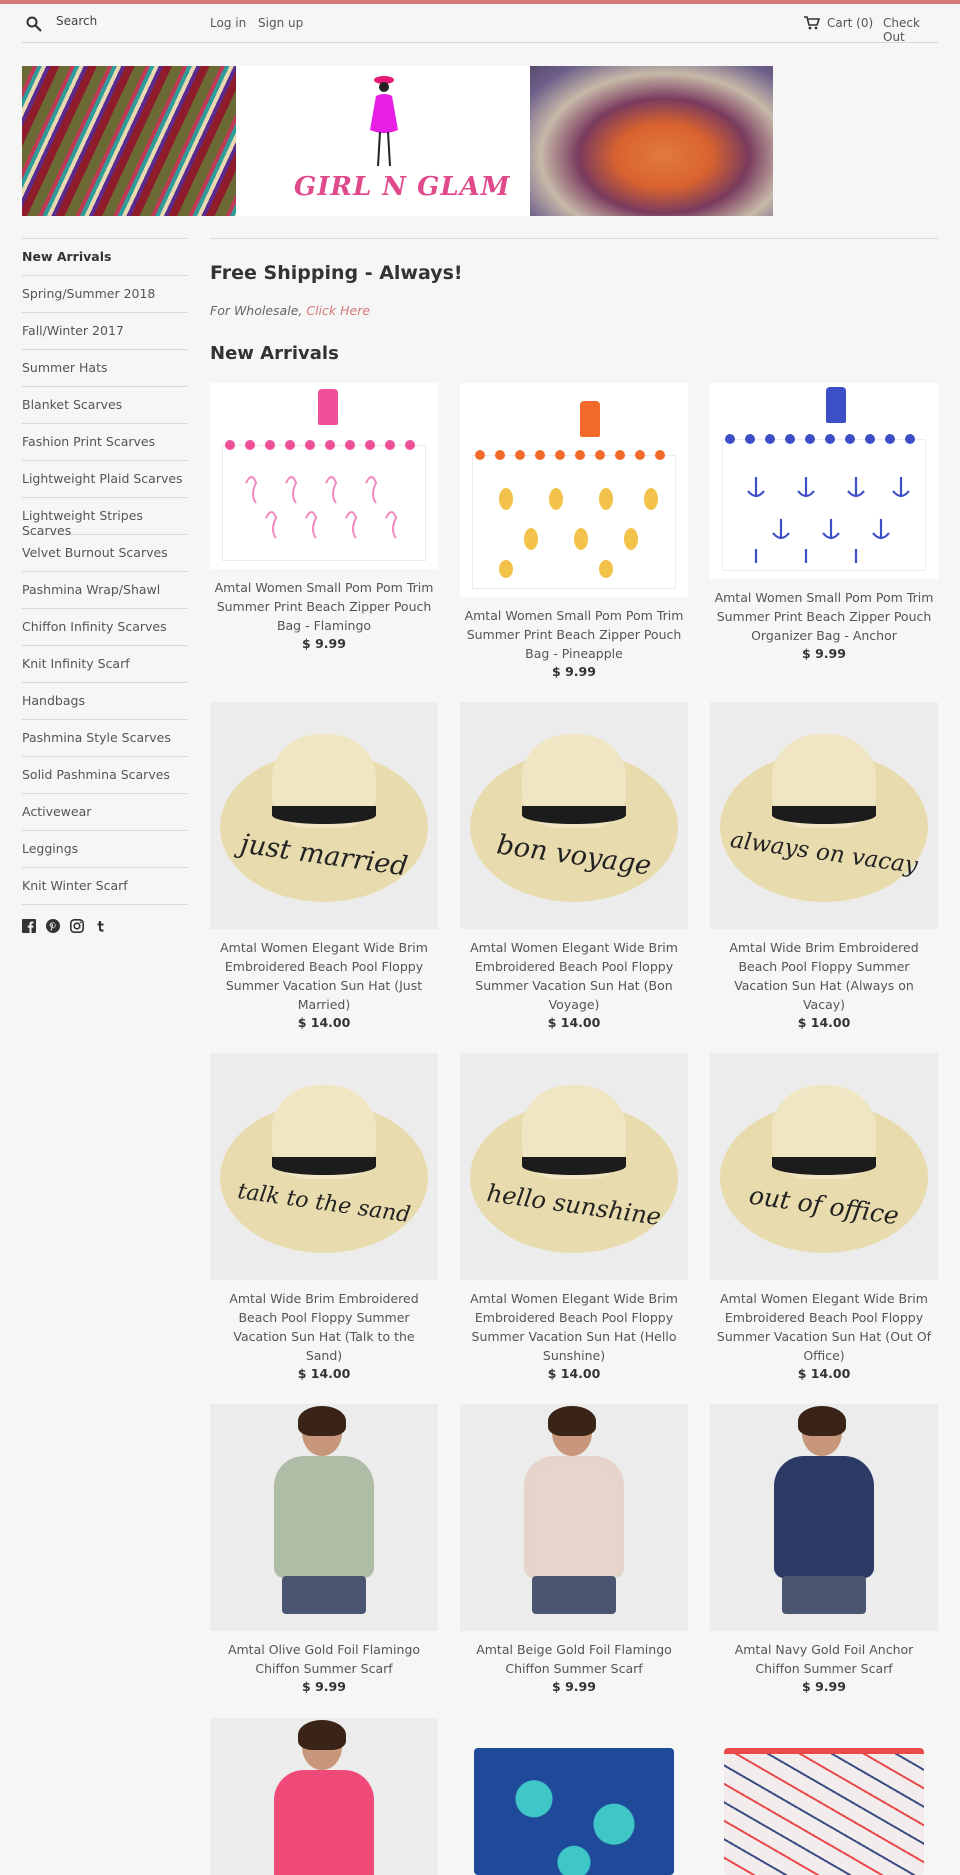 The height and width of the screenshot is (1875, 960). What do you see at coordinates (105, 330) in the screenshot?
I see `sidebar-item-fall-winter-2017: Fall/Winter 2017` at bounding box center [105, 330].